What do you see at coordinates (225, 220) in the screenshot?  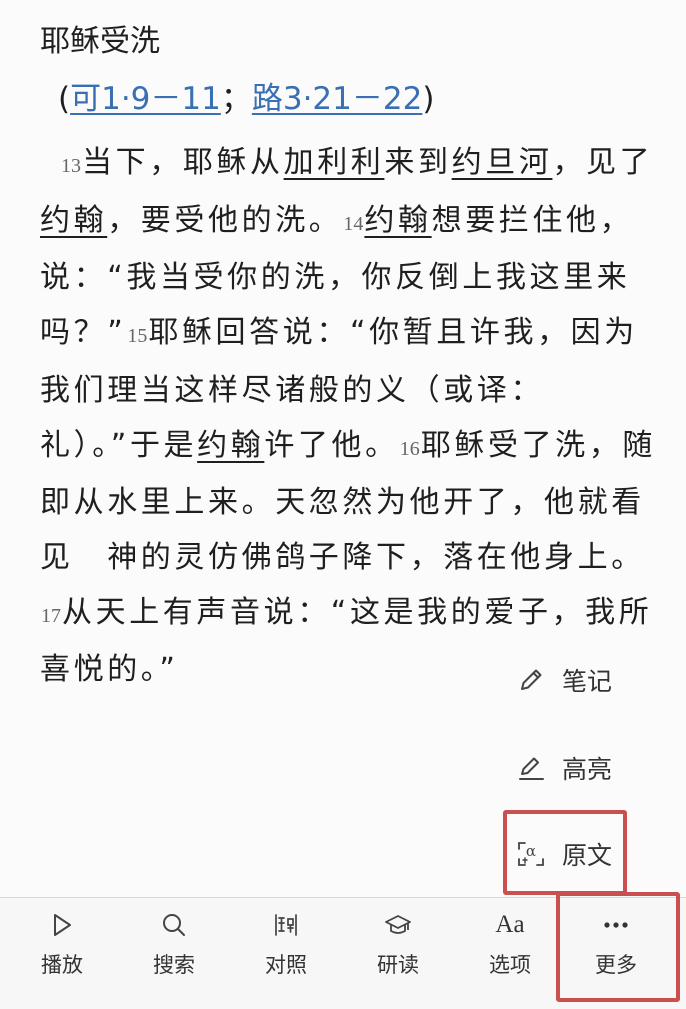 I see `verse-13-text-d: ，要受他的洗。` at bounding box center [225, 220].